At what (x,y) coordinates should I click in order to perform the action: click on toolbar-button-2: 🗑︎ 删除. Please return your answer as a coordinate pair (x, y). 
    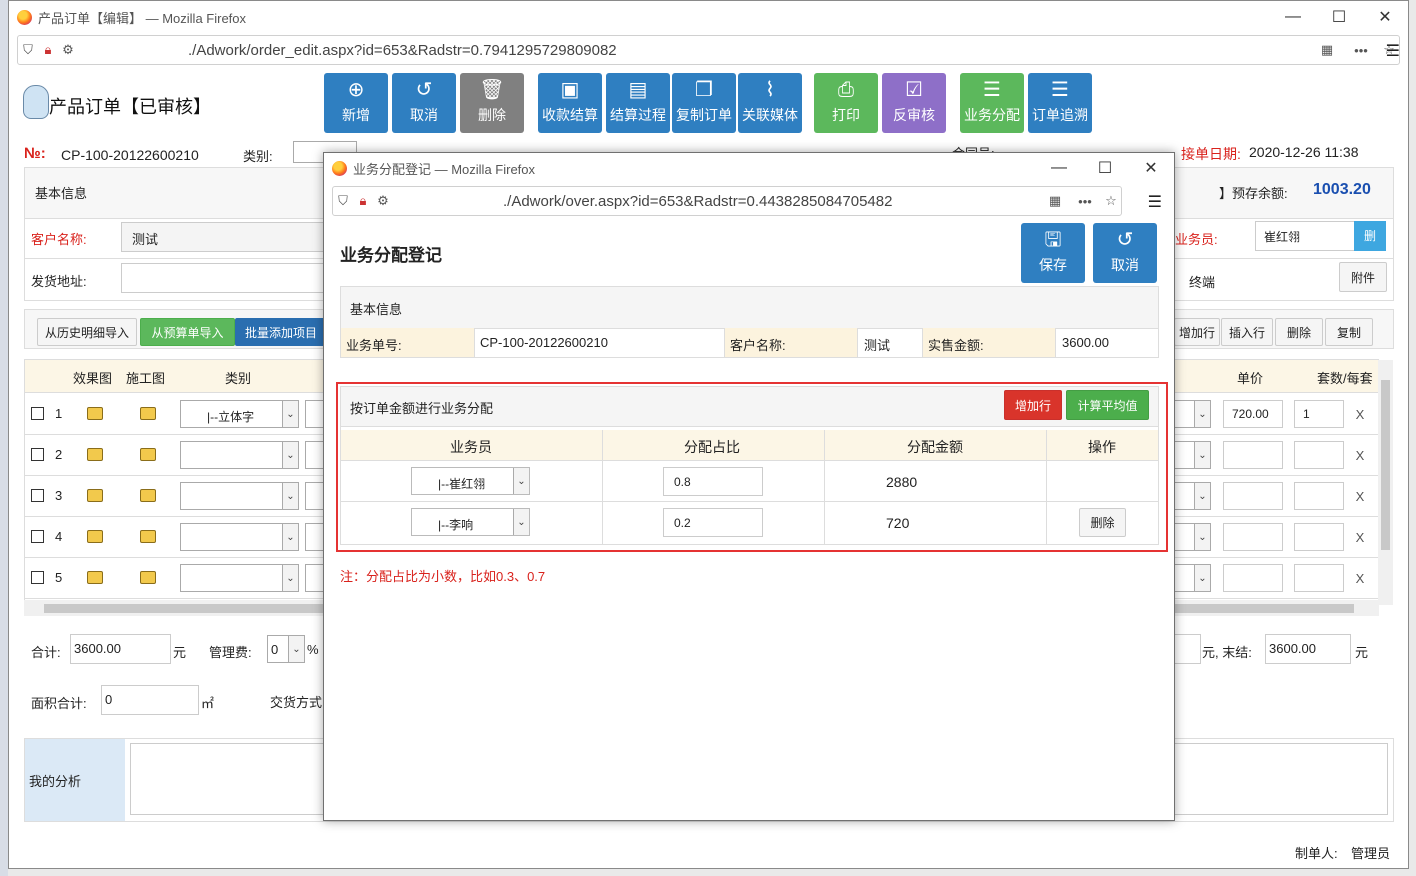
    Looking at the image, I should click on (492, 103).